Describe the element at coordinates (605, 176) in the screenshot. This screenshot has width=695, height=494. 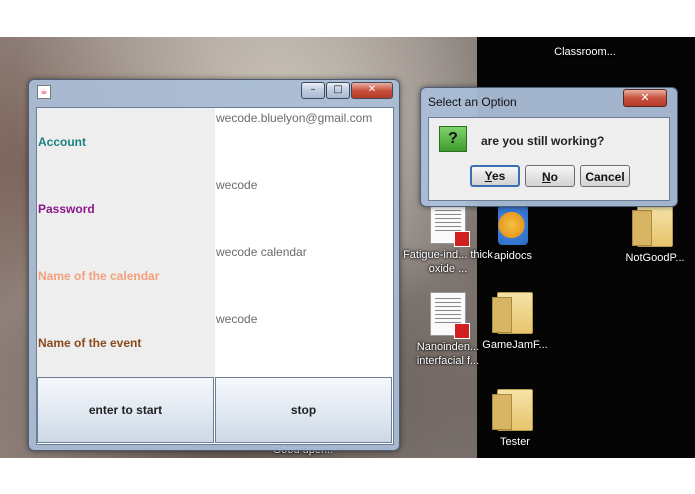
I see `cancel-button: Cancel` at that location.